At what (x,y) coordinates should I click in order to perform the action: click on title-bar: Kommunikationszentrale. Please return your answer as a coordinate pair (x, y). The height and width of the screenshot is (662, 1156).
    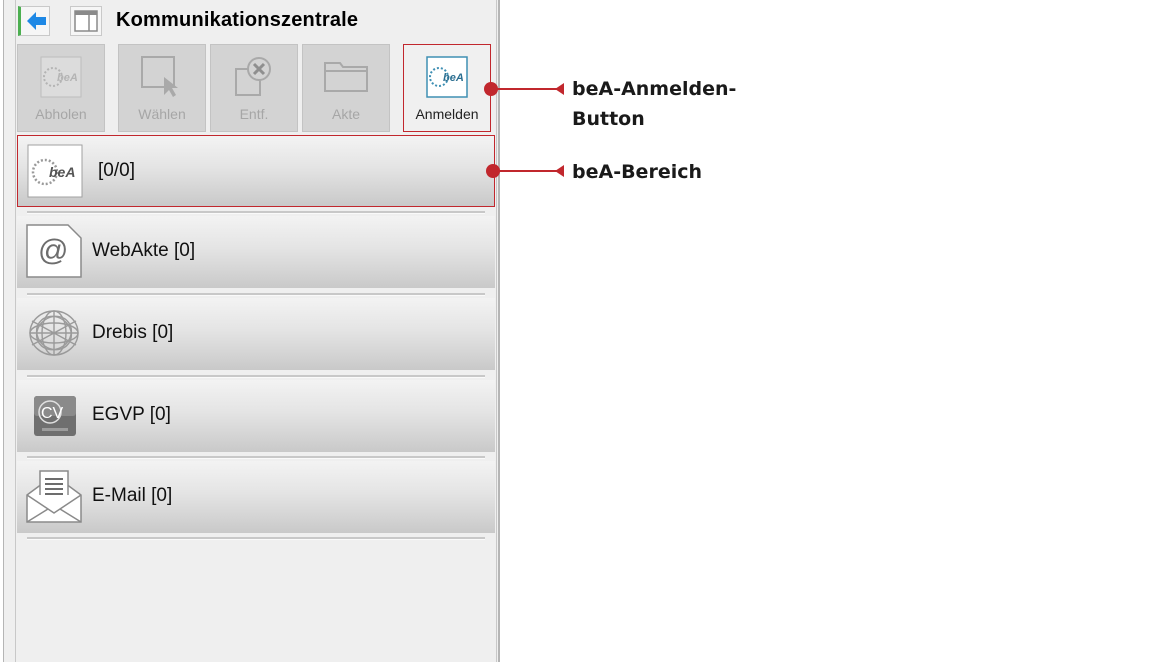
    Looking at the image, I should click on (258, 22).